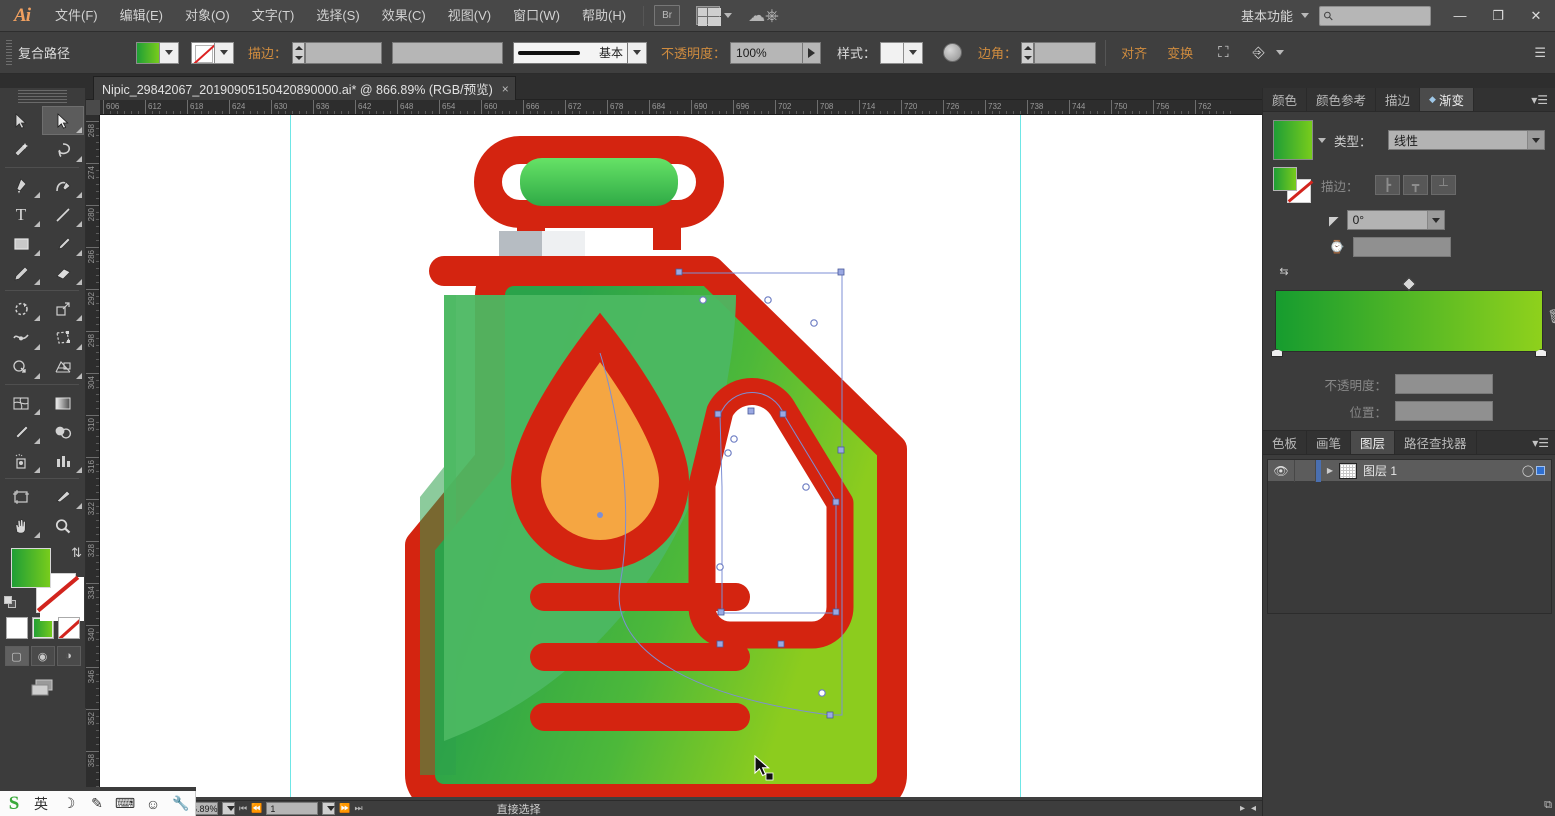 This screenshot has width=1555, height=816. I want to click on stroke-weight-field, so click(344, 52).